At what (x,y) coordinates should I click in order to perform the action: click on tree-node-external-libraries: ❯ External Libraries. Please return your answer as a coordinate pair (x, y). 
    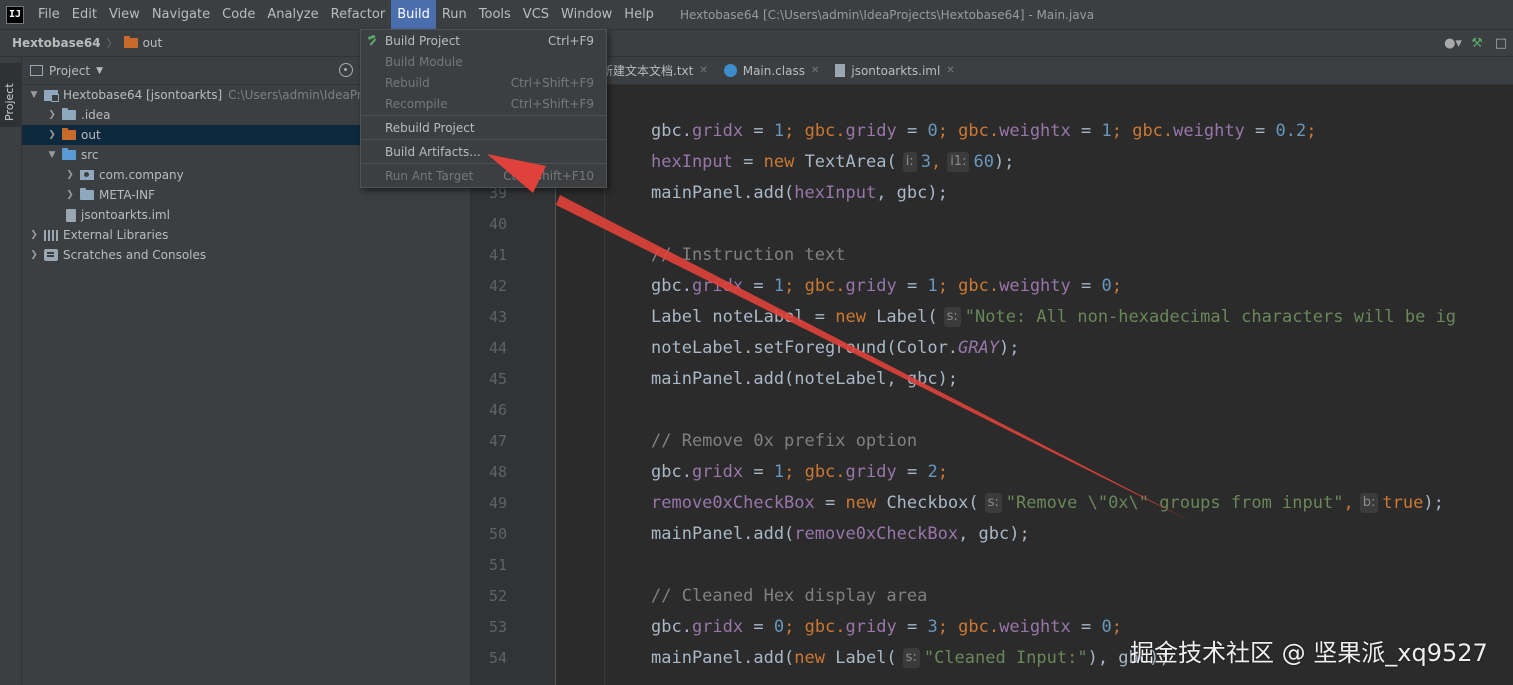
    Looking at the image, I should click on (246, 235).